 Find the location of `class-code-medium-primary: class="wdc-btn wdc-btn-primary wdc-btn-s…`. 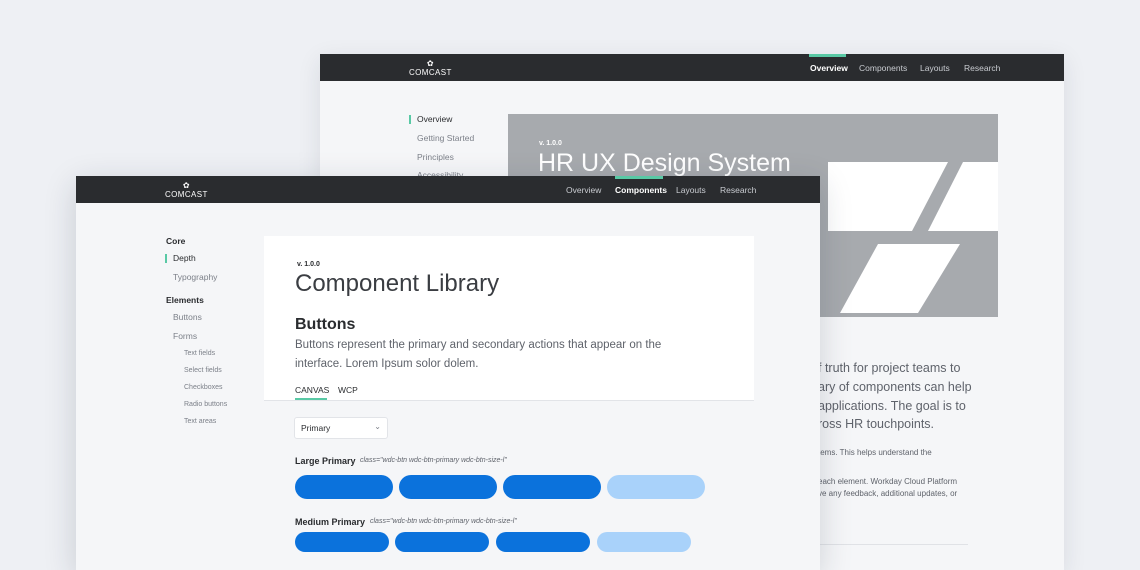

class-code-medium-primary: class="wdc-btn wdc-btn-primary wdc-btn-s… is located at coordinates (443, 521).